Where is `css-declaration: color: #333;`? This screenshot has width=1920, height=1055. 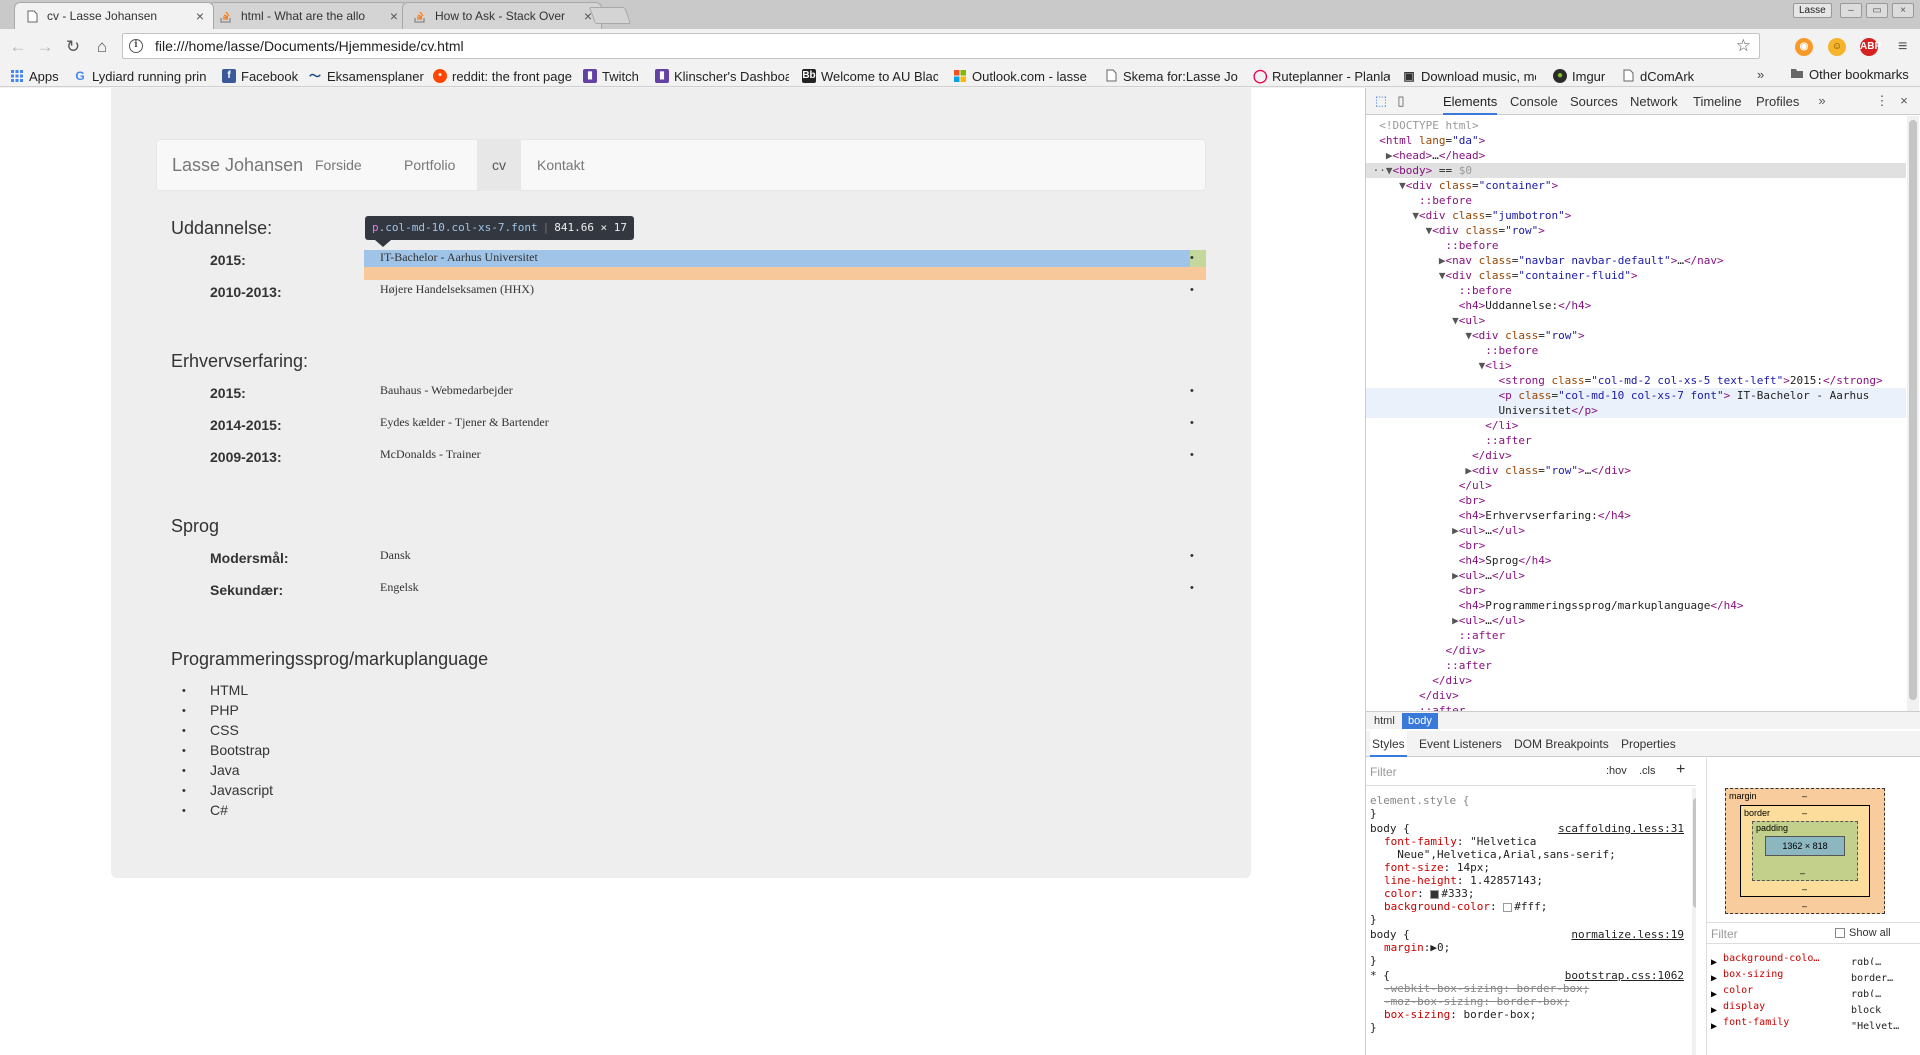 css-declaration: color: #333; is located at coordinates (1540, 893).